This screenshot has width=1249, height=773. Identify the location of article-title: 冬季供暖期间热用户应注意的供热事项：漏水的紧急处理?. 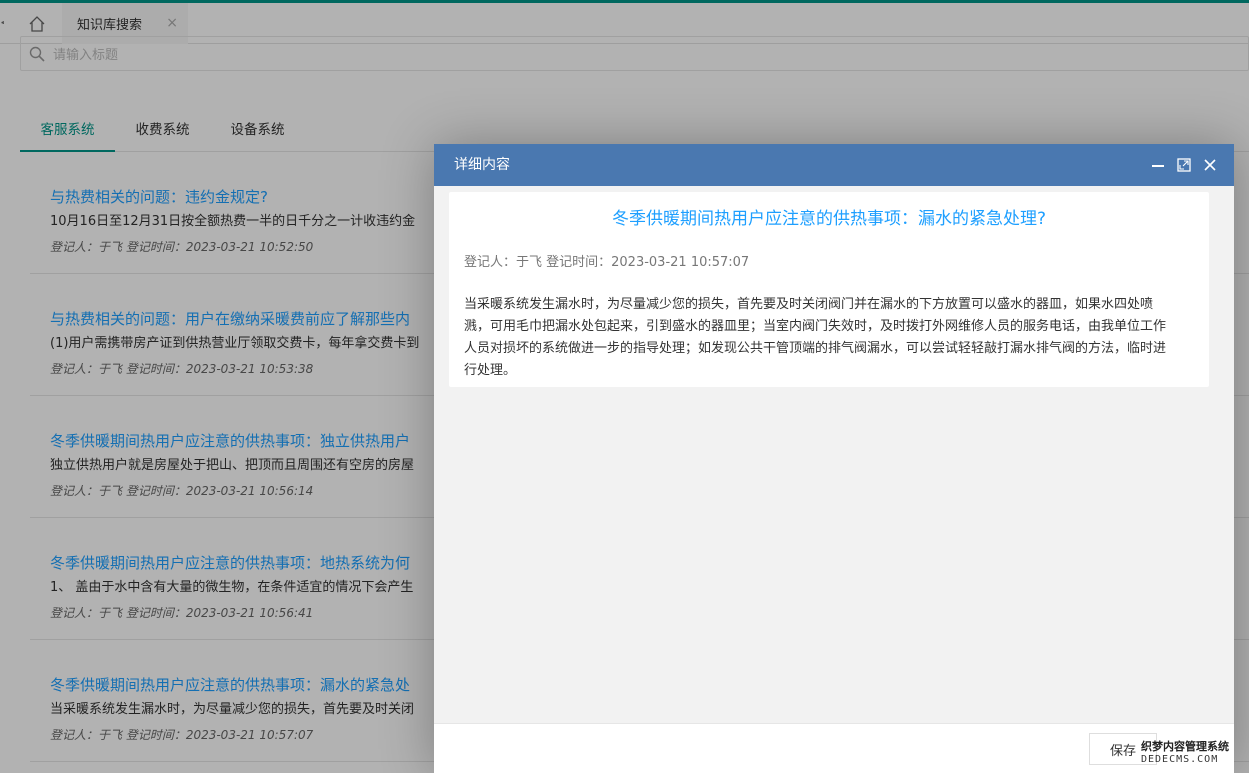
(829, 219).